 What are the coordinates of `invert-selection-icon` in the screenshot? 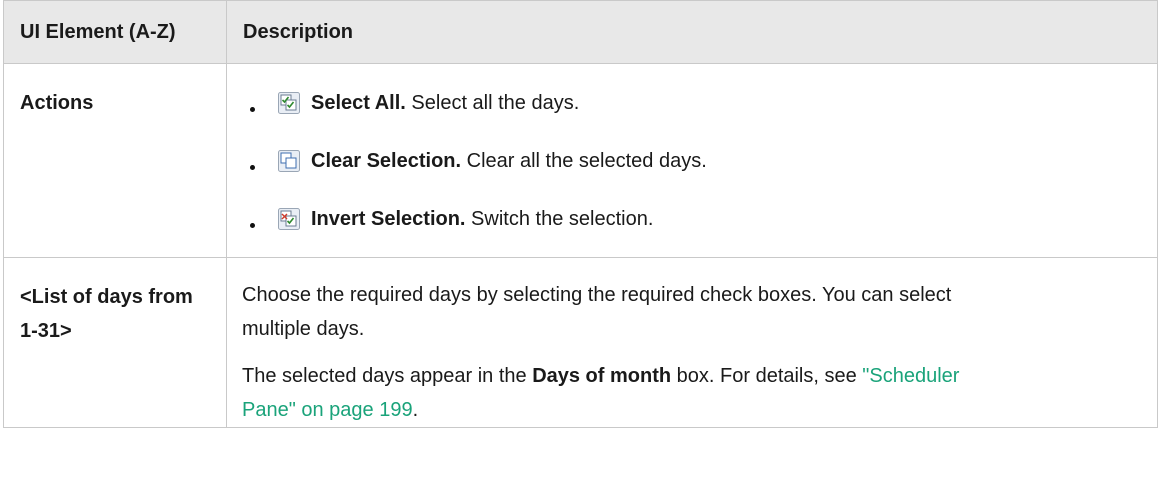 It's located at (289, 219).